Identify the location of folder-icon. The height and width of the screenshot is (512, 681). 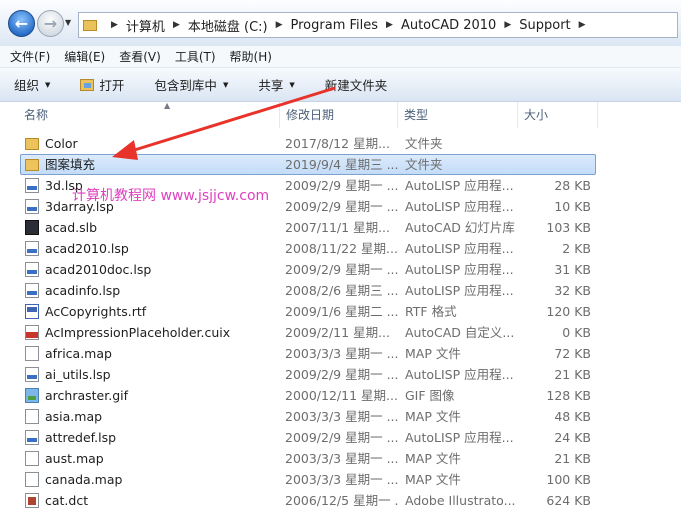
(32, 144).